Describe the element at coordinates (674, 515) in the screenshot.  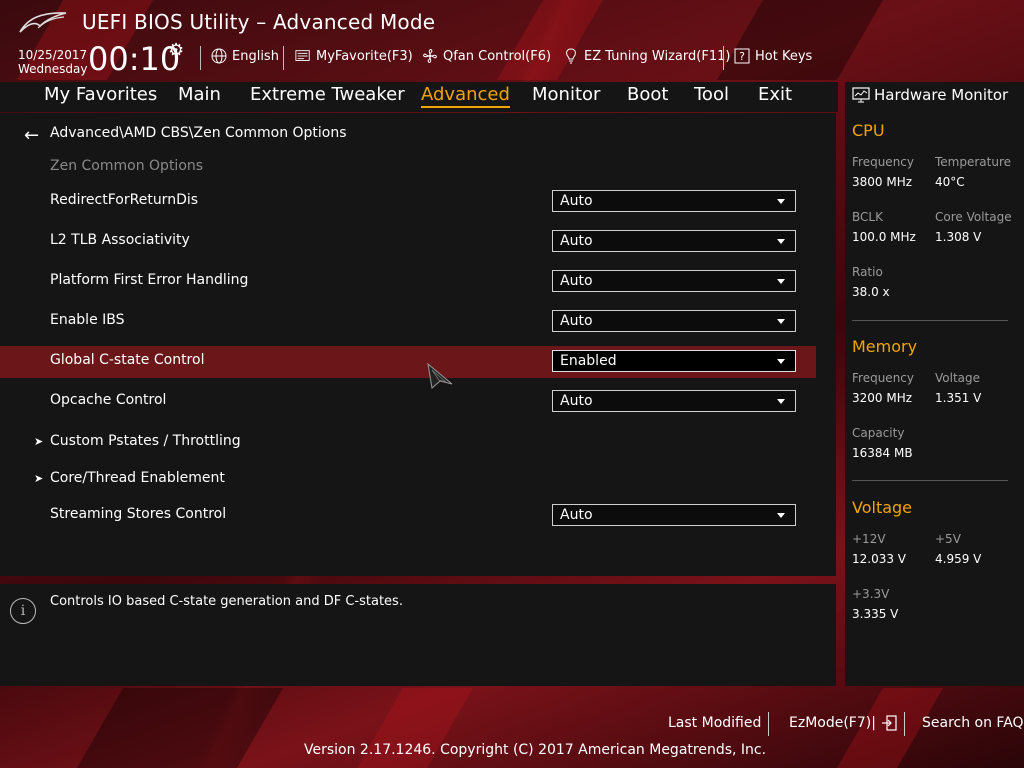
I see `streaming-stores-control-select: Auto` at that location.